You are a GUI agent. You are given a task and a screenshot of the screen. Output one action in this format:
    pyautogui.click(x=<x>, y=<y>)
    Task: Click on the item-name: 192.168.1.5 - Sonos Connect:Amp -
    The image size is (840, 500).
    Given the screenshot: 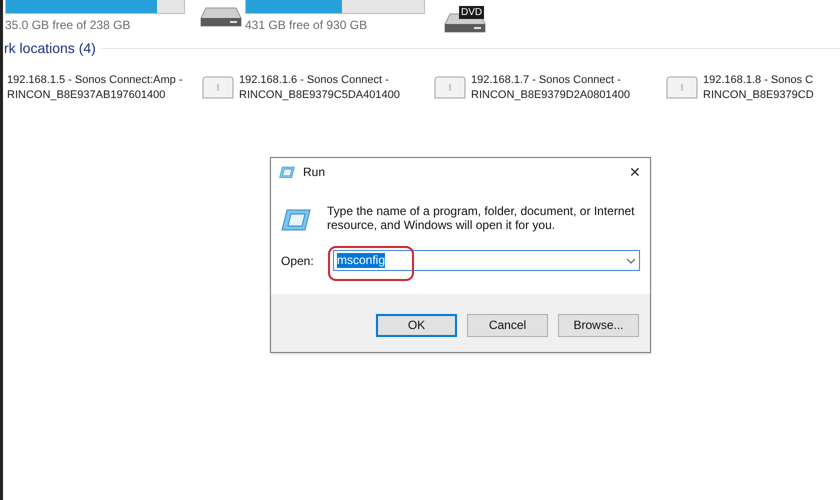 What is the action you would take?
    pyautogui.click(x=95, y=80)
    